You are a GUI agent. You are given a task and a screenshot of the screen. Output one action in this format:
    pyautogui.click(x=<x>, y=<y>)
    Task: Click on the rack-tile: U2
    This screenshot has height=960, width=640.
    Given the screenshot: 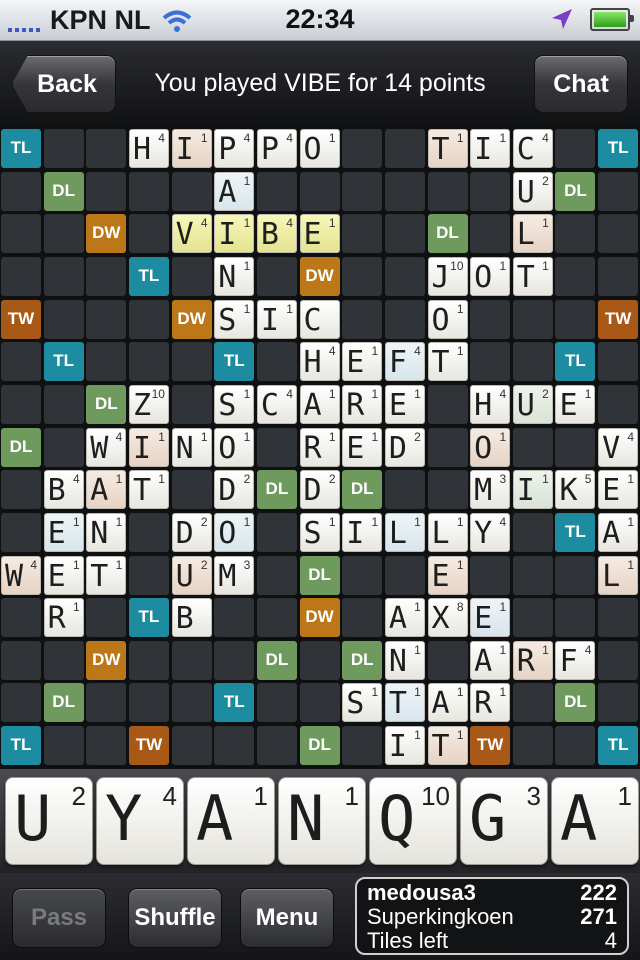 What is the action you would take?
    pyautogui.click(x=49, y=821)
    